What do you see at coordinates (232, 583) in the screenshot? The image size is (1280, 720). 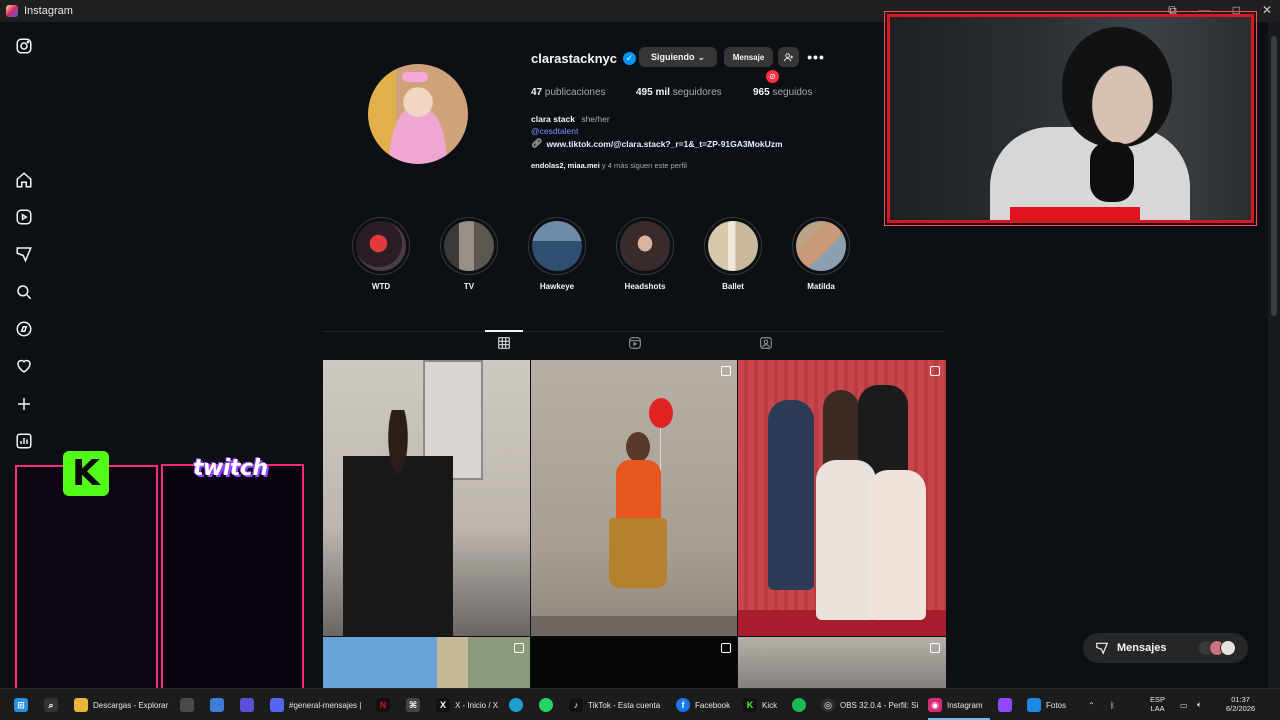 I see `twitch-chat-panel` at bounding box center [232, 583].